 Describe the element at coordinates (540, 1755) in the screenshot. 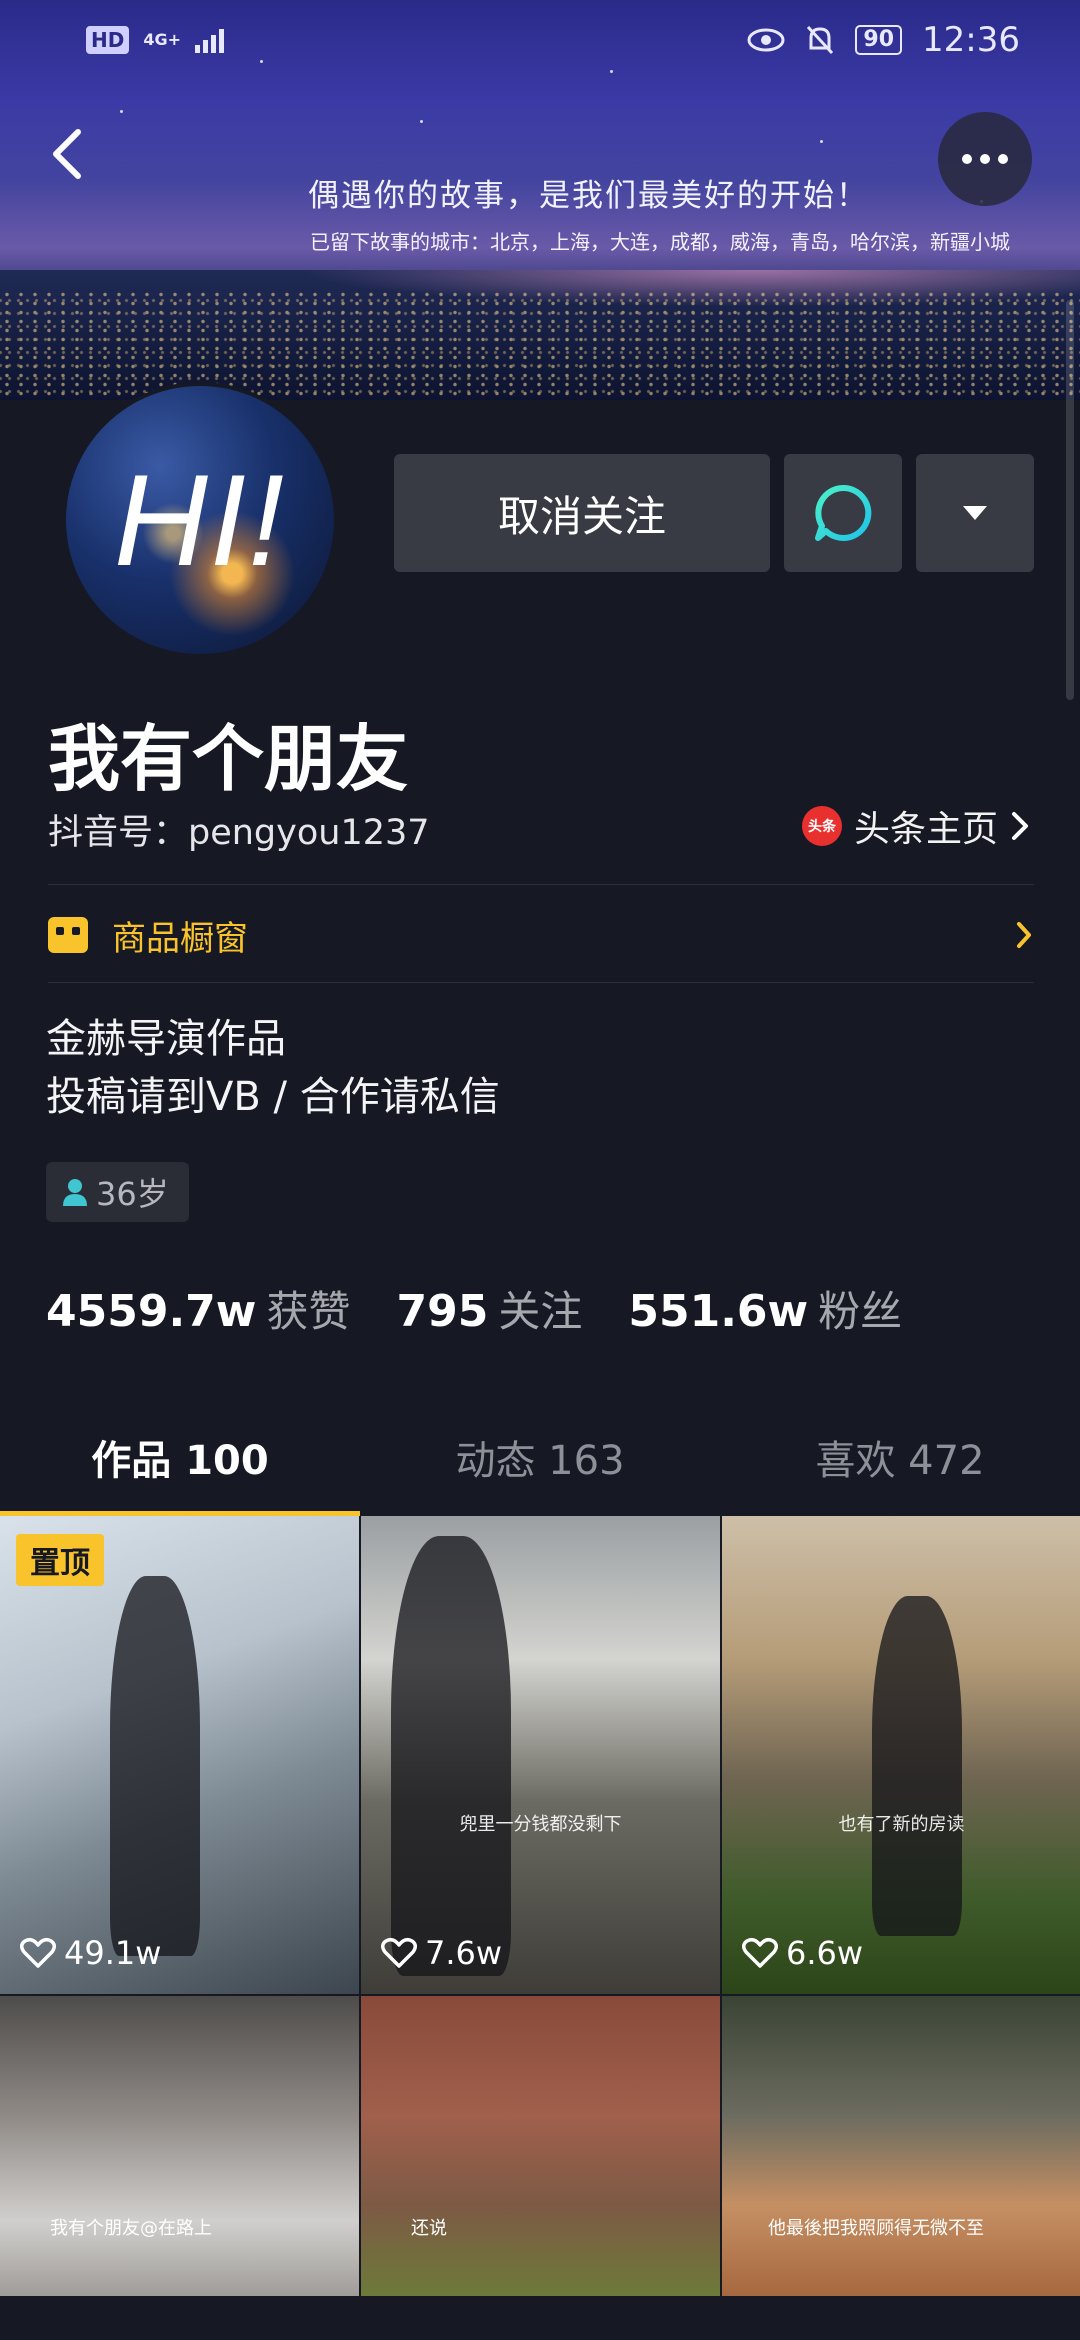

I see `video-tile: 兜里一分钱都没剩下 7.6w` at that location.